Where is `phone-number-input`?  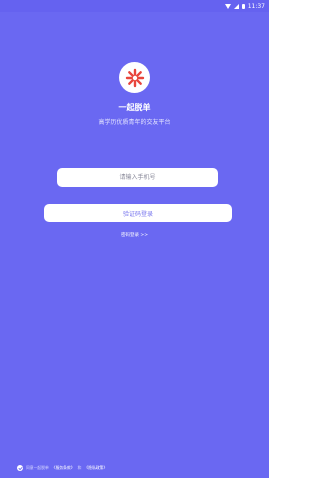 phone-number-input is located at coordinates (137, 177).